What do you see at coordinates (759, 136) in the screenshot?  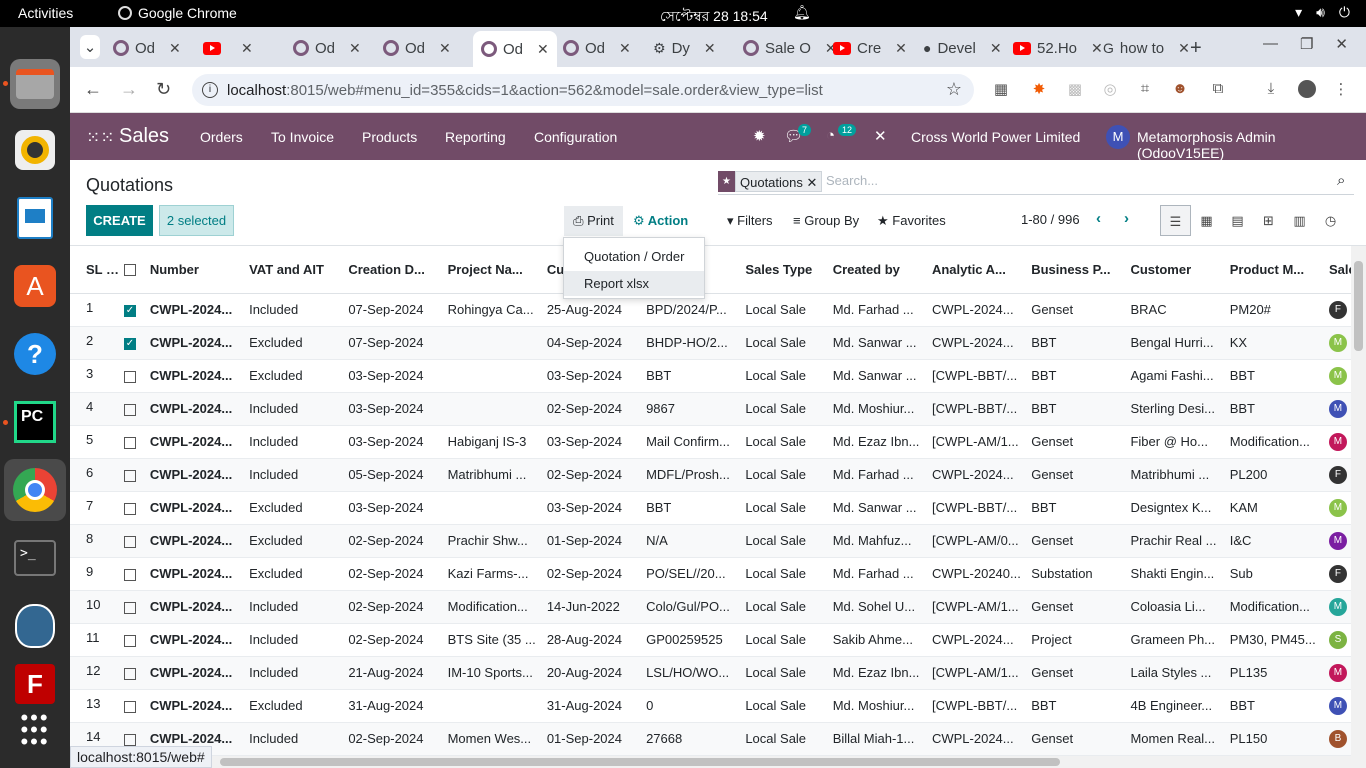 I see `bug-icon: ✹` at bounding box center [759, 136].